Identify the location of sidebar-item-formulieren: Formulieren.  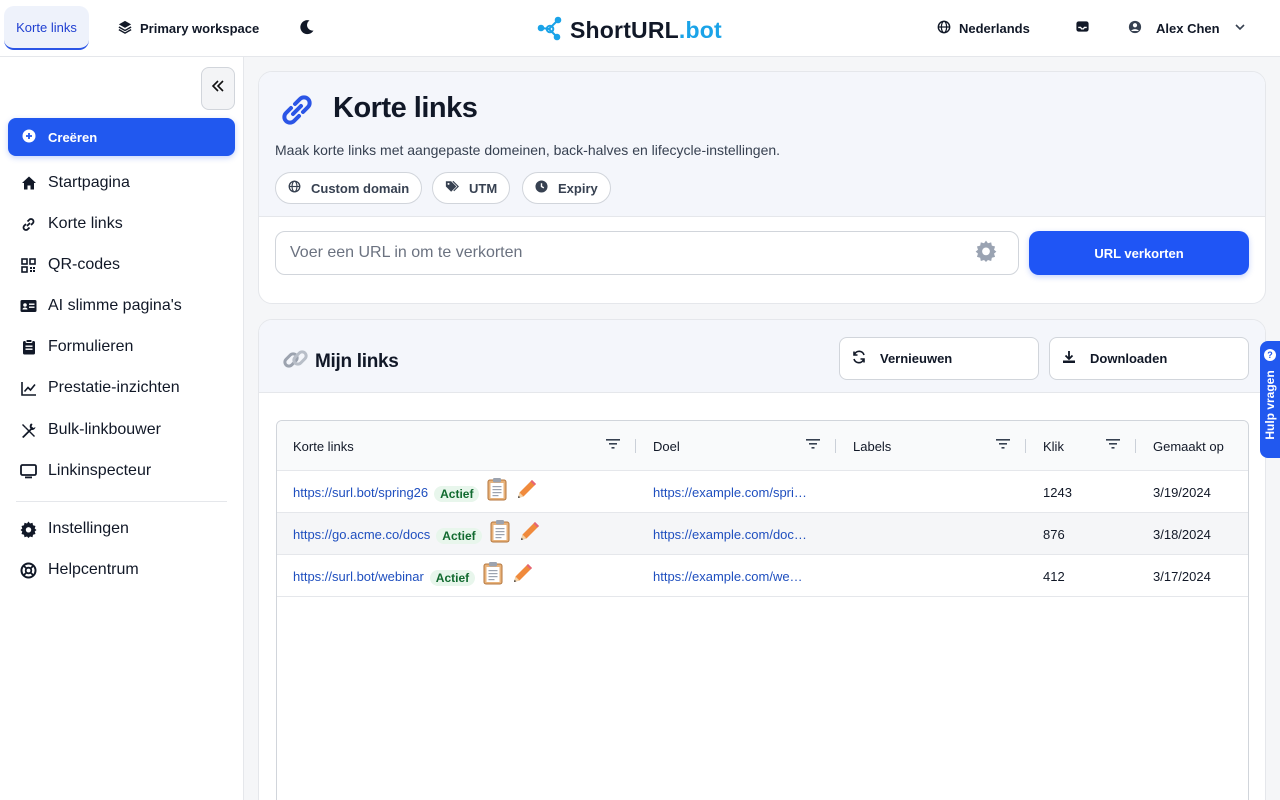
(76, 347).